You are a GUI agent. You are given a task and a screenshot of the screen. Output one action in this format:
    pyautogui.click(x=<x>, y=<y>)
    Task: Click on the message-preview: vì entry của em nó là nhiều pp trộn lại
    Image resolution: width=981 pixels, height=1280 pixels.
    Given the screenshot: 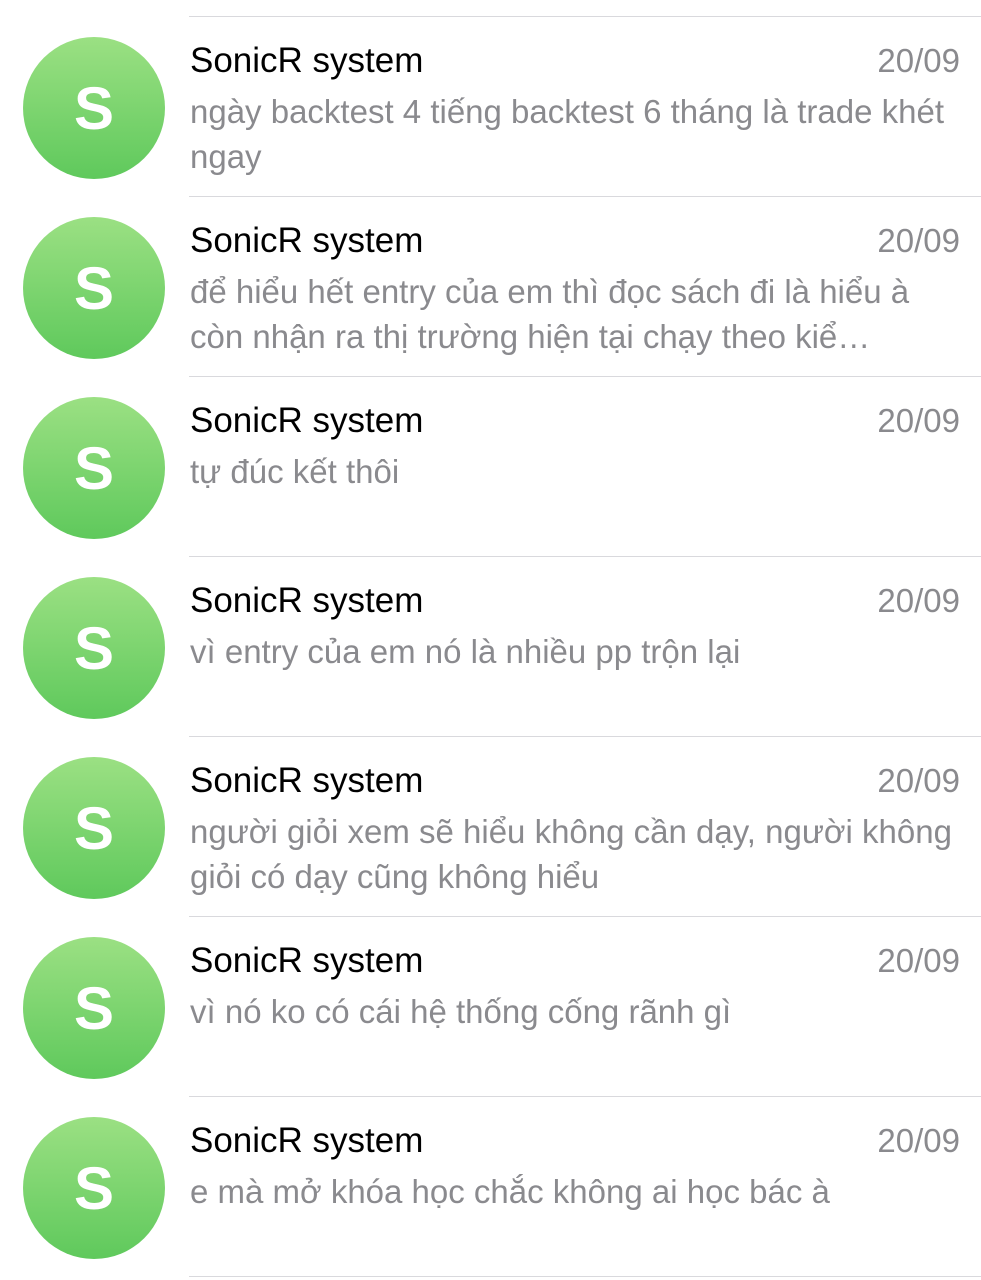 What is the action you would take?
    pyautogui.click(x=465, y=651)
    